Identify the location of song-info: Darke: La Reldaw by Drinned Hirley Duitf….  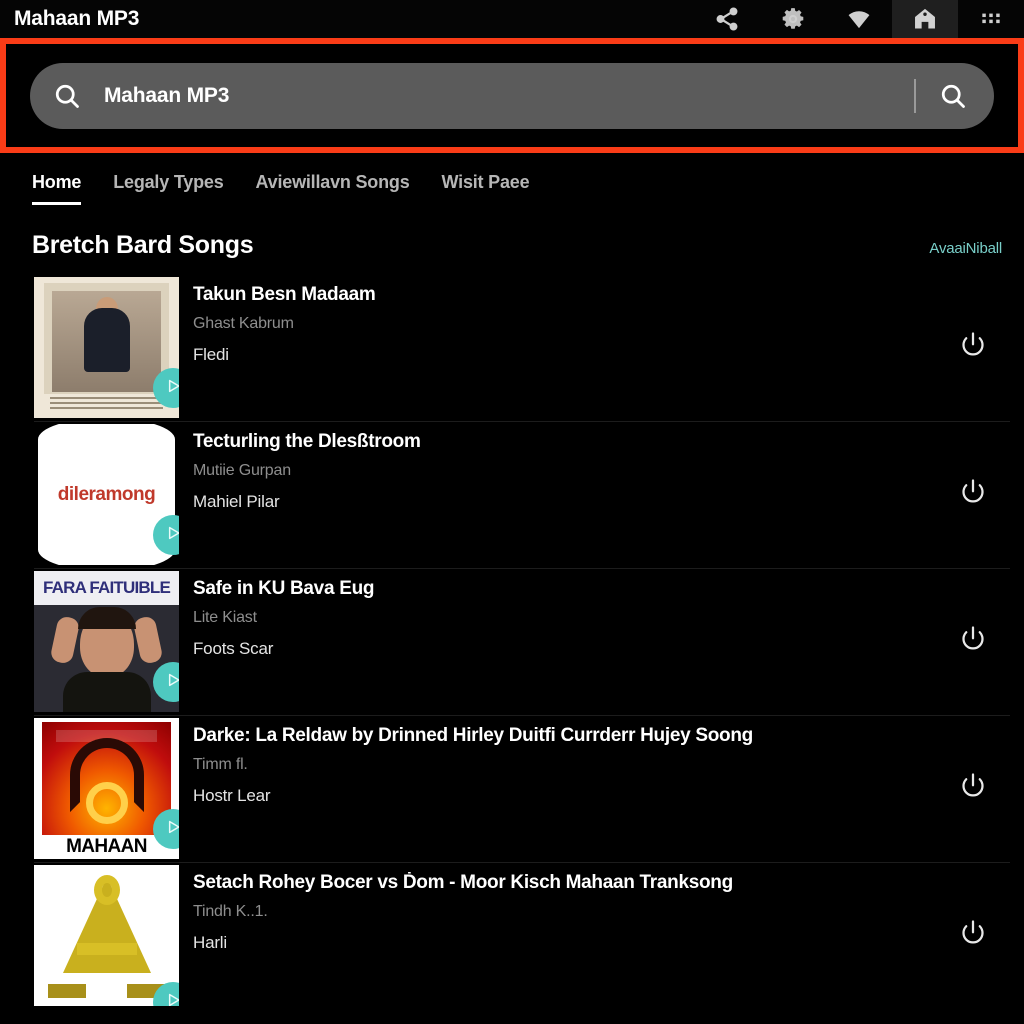
(557, 760).